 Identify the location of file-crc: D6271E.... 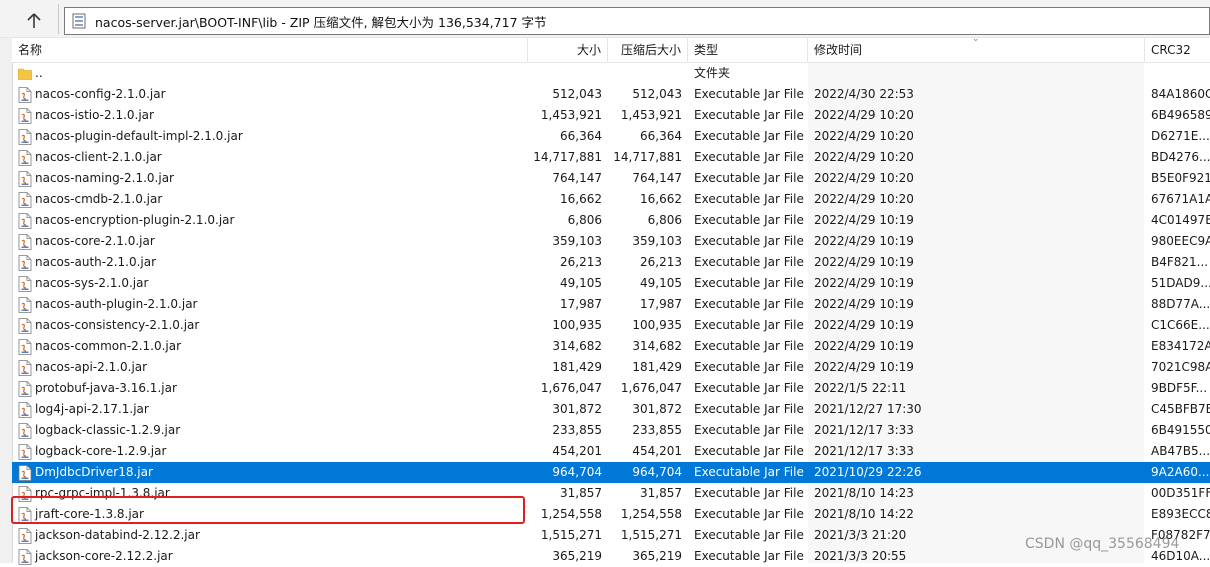
(1180, 136).